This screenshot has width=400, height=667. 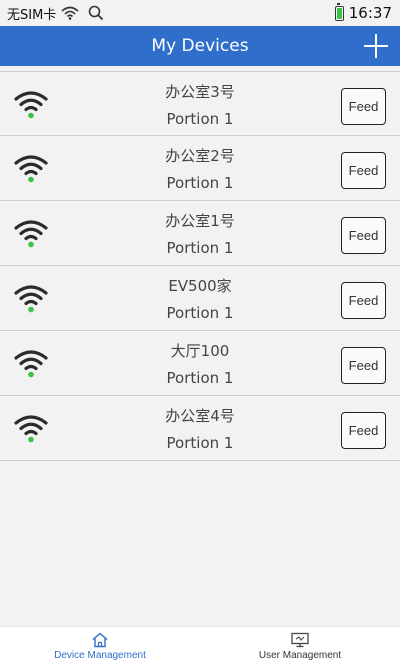 What do you see at coordinates (100, 655) in the screenshot?
I see `nav-label-device-management: Device Management` at bounding box center [100, 655].